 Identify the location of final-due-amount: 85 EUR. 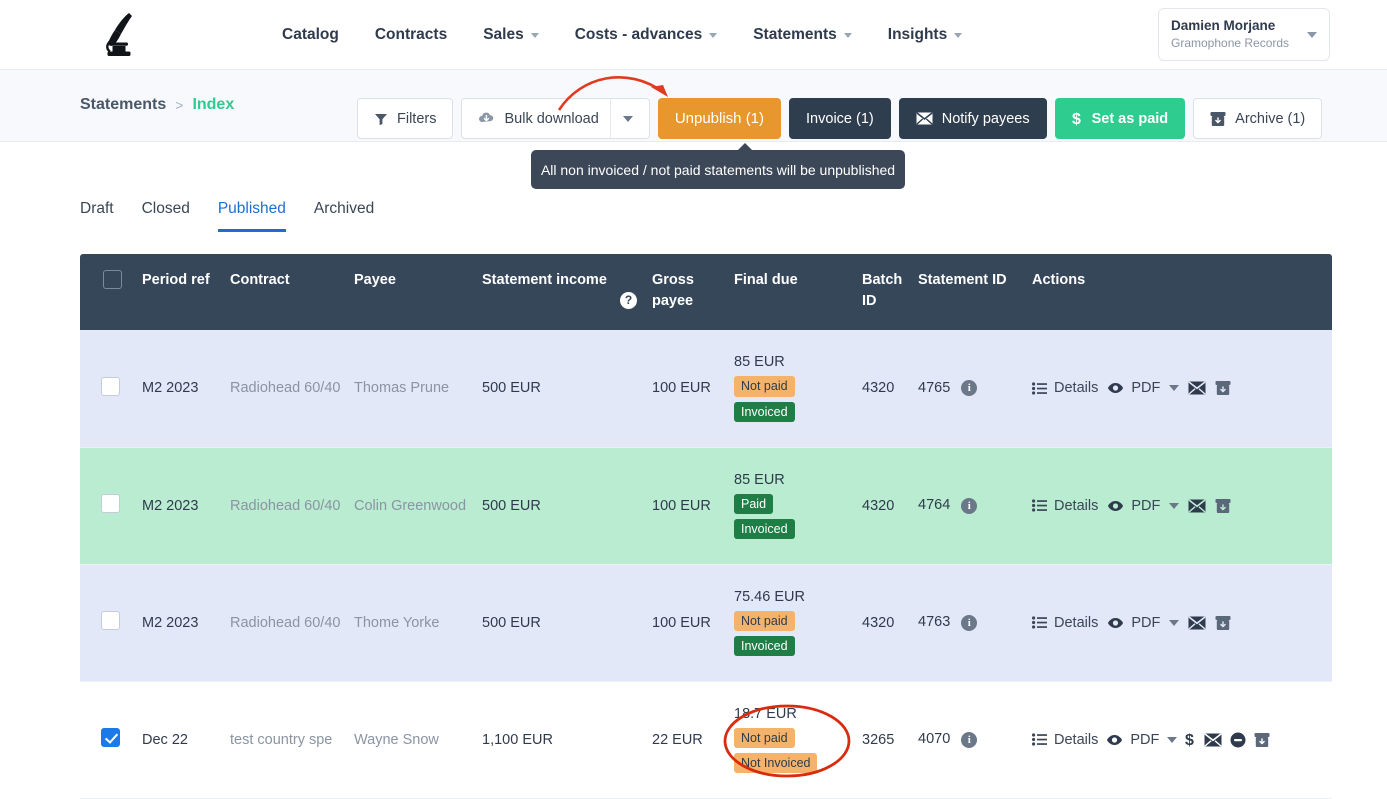
(759, 362).